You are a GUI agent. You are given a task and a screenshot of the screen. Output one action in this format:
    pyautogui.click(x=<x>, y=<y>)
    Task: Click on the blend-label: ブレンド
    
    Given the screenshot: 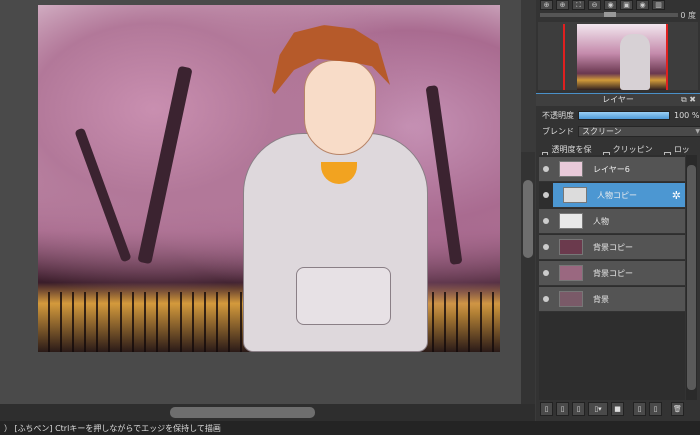 What is the action you would take?
    pyautogui.click(x=558, y=131)
    